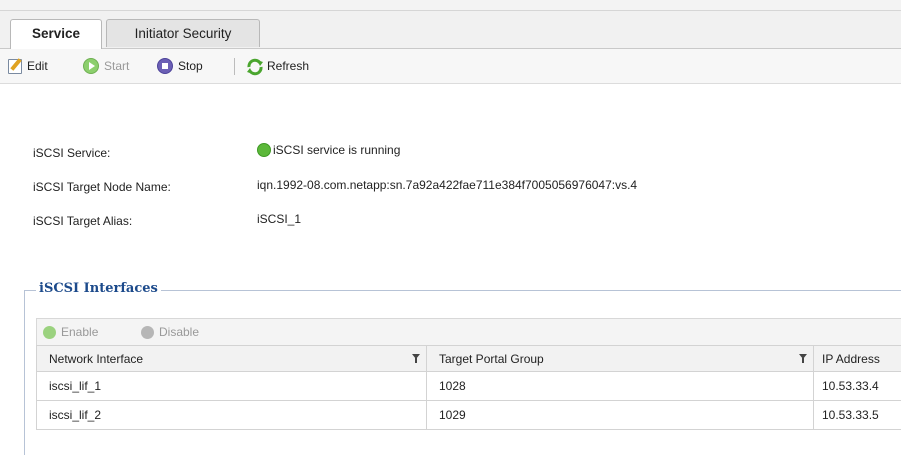  What do you see at coordinates (254, 67) in the screenshot?
I see `refresh-icon` at bounding box center [254, 67].